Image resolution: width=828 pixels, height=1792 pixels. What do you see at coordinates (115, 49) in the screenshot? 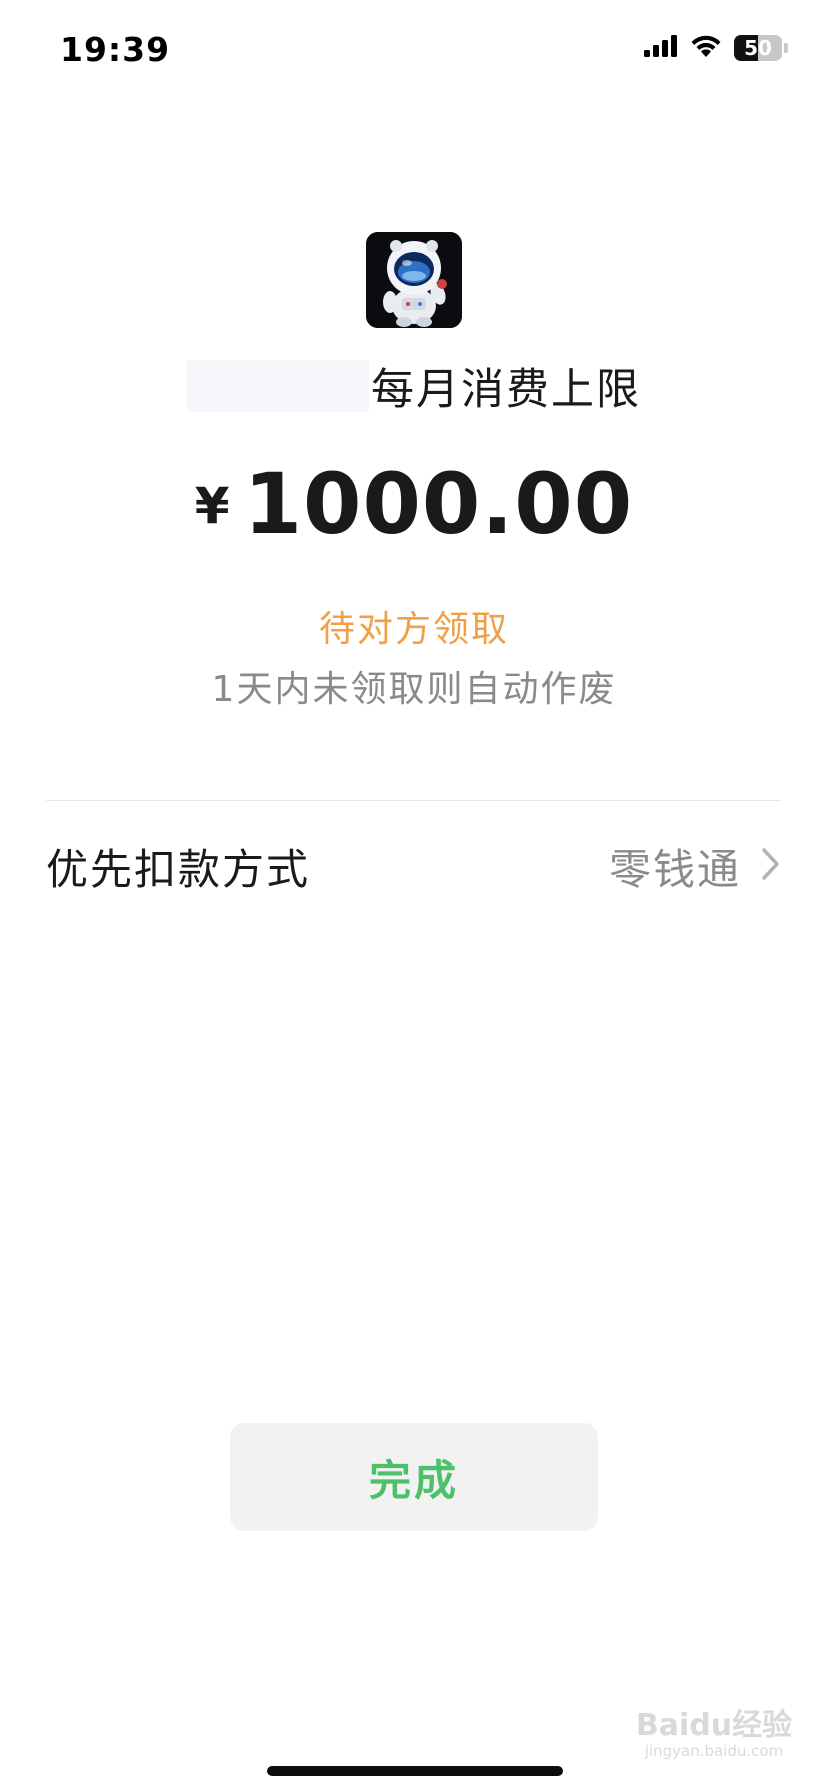
I see `status-time: 19:39` at bounding box center [115, 49].